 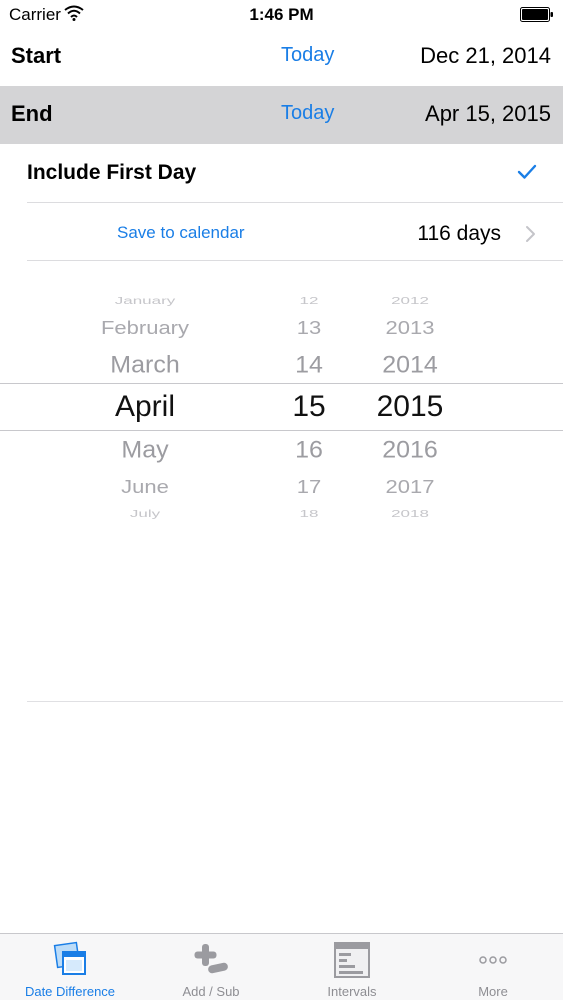 I want to click on end-date-row: End Today Apr 15, 2015, so click(x=281, y=115).